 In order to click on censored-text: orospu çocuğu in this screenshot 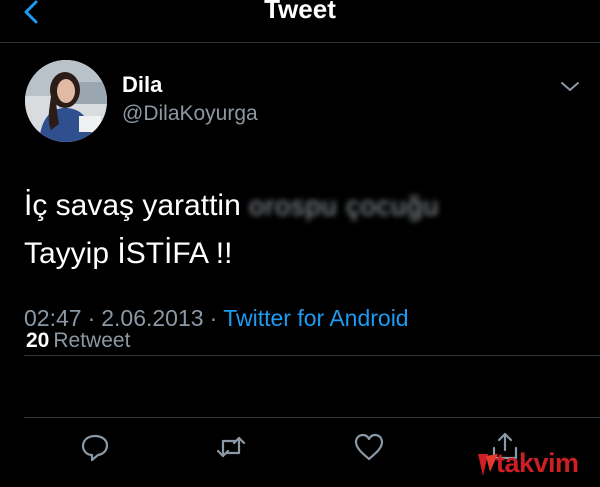, I will do `click(344, 206)`.